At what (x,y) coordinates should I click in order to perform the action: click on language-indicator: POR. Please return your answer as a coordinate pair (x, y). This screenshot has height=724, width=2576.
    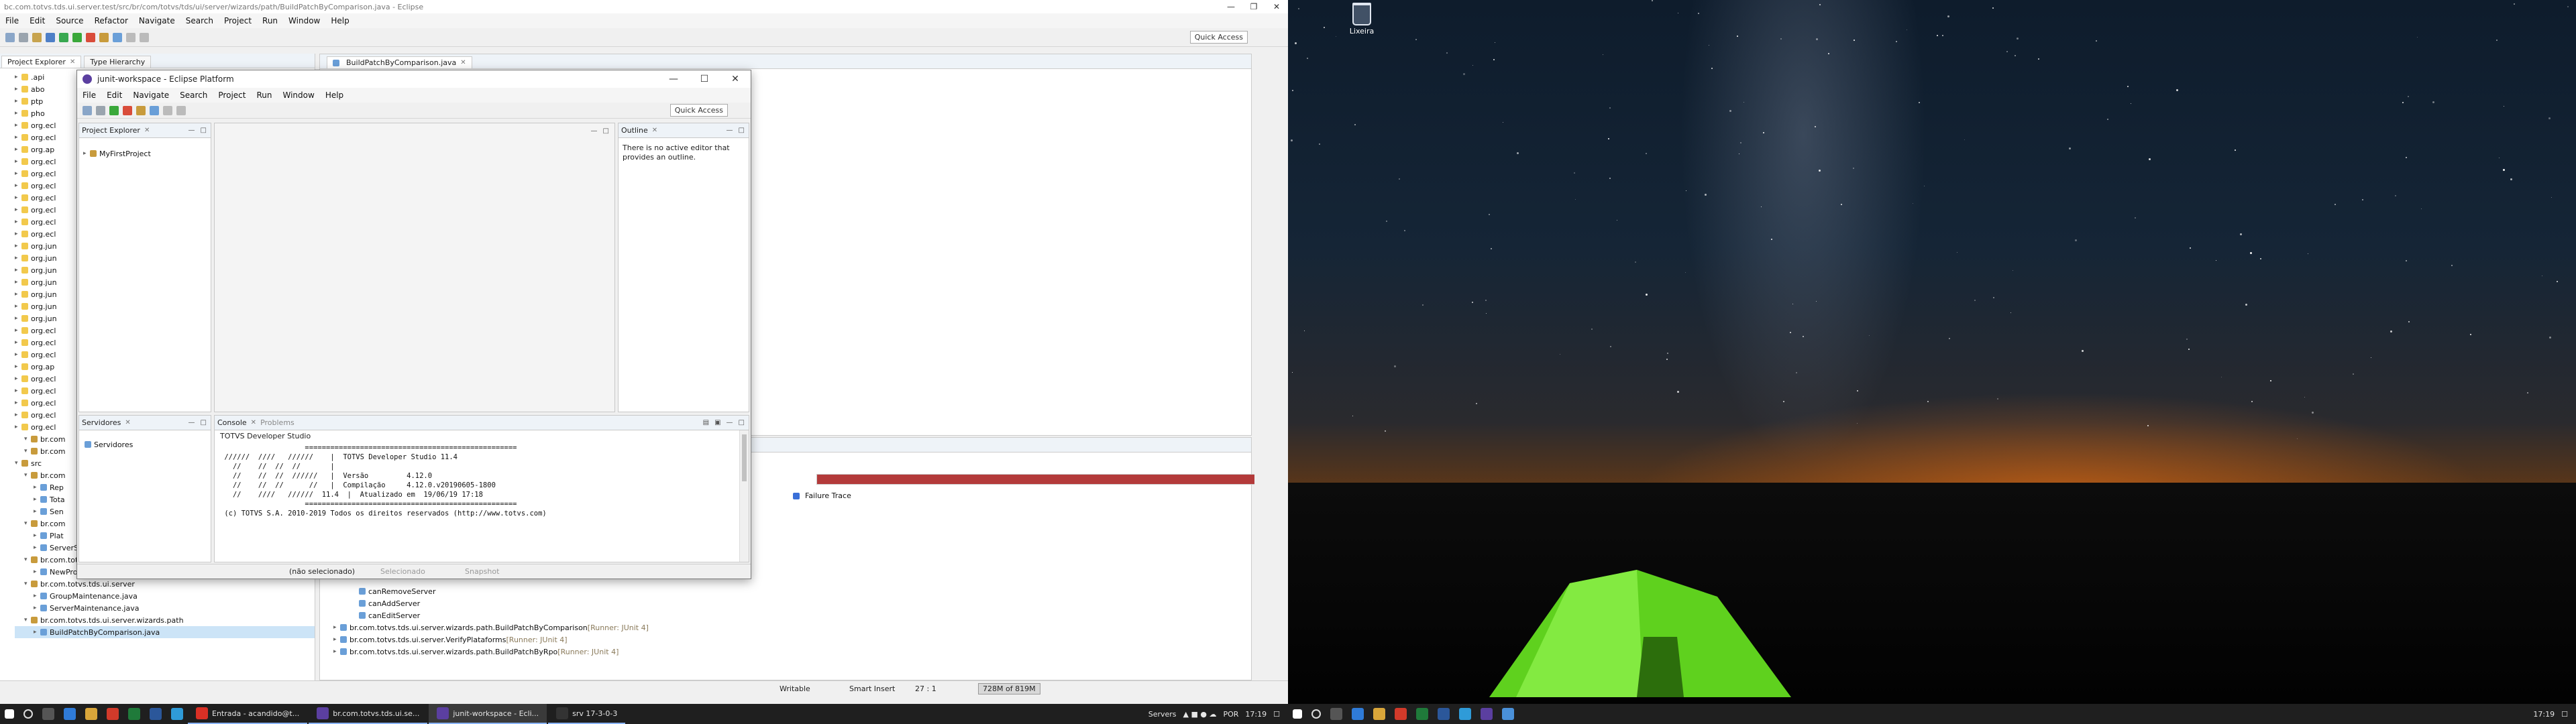
    Looking at the image, I should click on (1230, 714).